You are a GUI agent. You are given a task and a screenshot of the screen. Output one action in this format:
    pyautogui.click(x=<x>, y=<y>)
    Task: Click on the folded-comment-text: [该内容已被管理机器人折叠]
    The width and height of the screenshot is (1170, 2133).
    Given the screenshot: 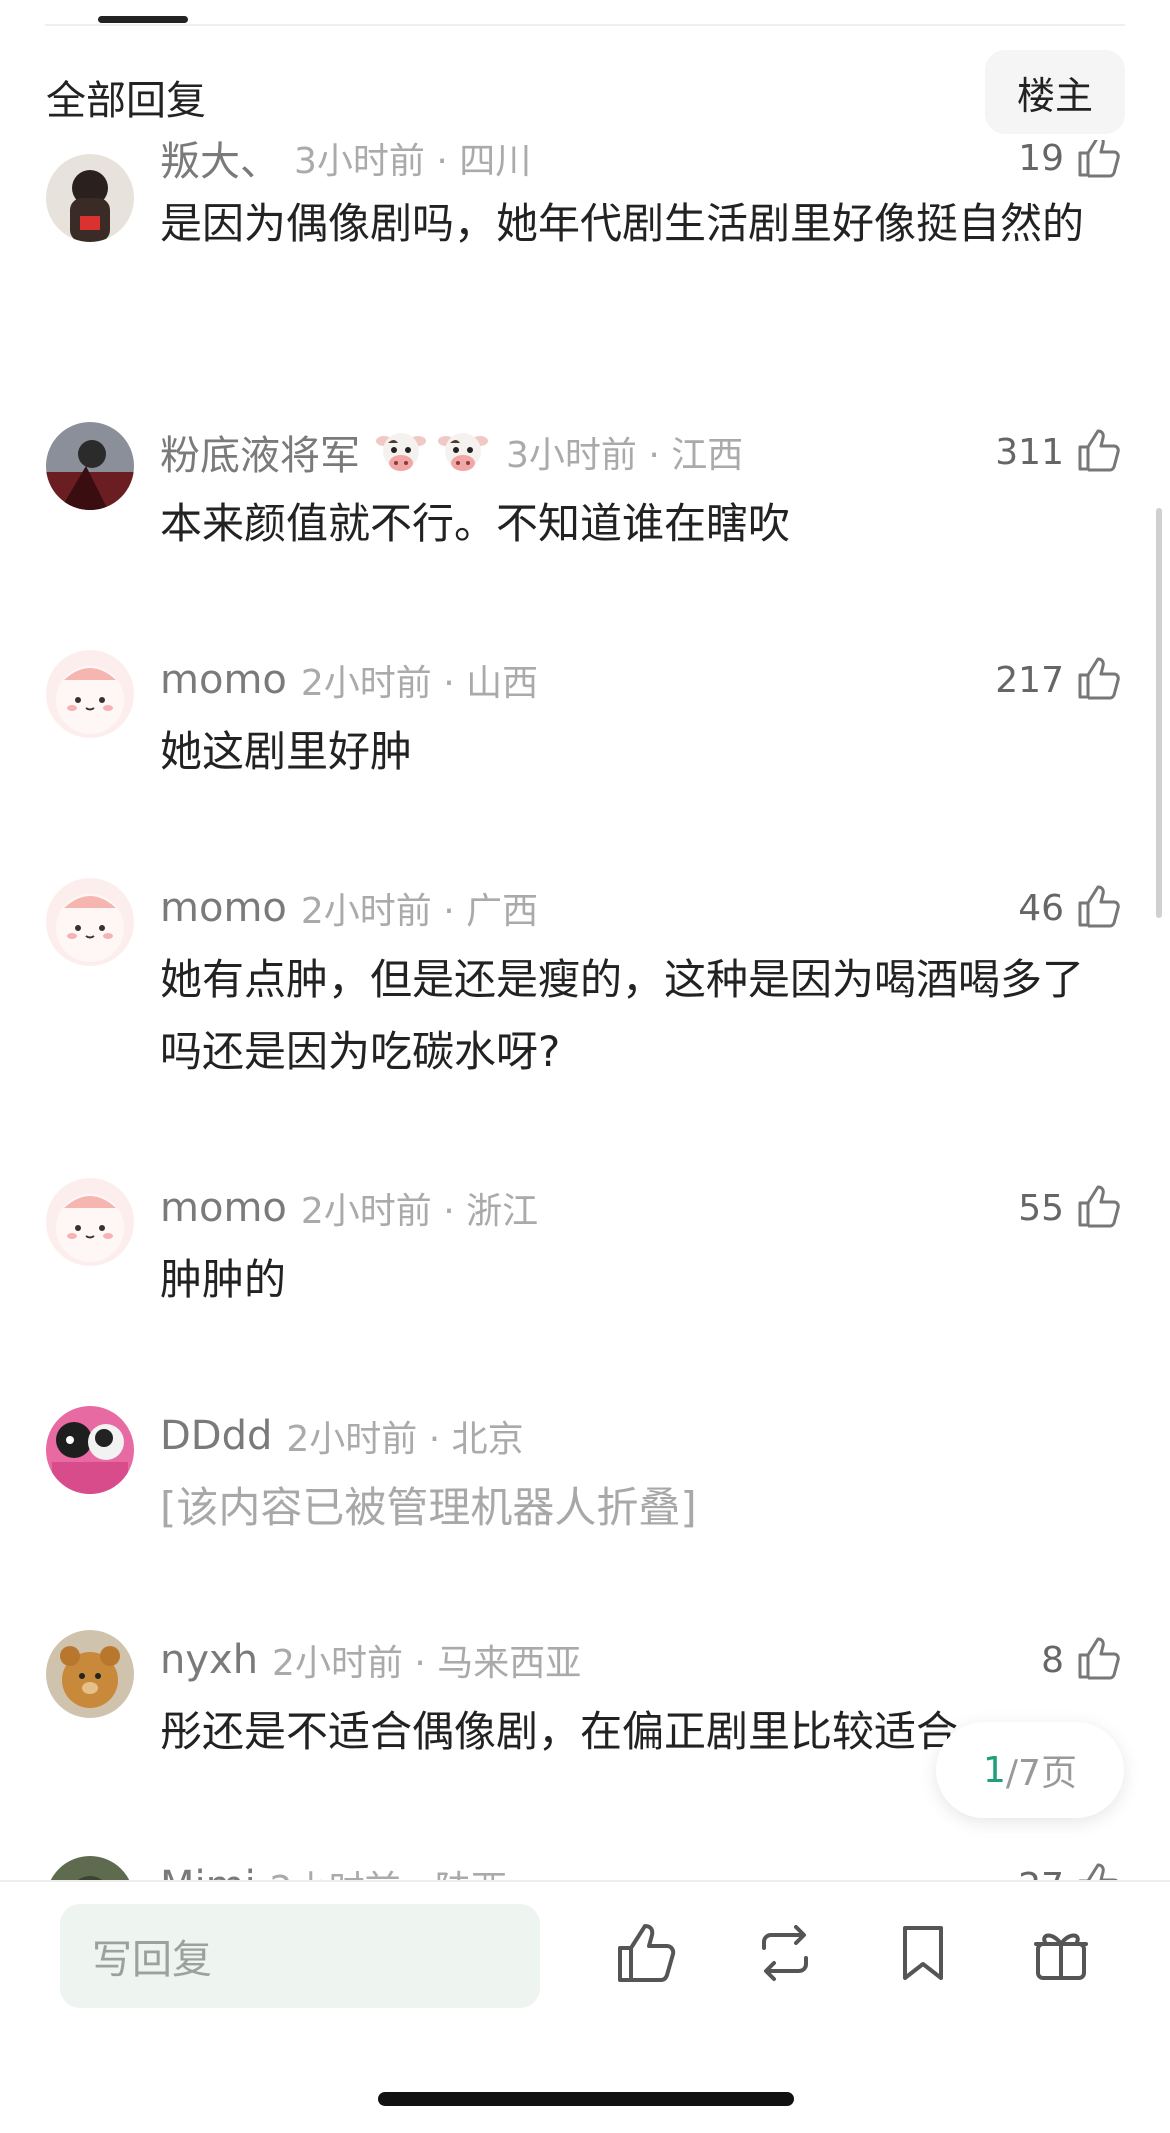 What is the action you would take?
    pyautogui.click(x=630, y=1508)
    